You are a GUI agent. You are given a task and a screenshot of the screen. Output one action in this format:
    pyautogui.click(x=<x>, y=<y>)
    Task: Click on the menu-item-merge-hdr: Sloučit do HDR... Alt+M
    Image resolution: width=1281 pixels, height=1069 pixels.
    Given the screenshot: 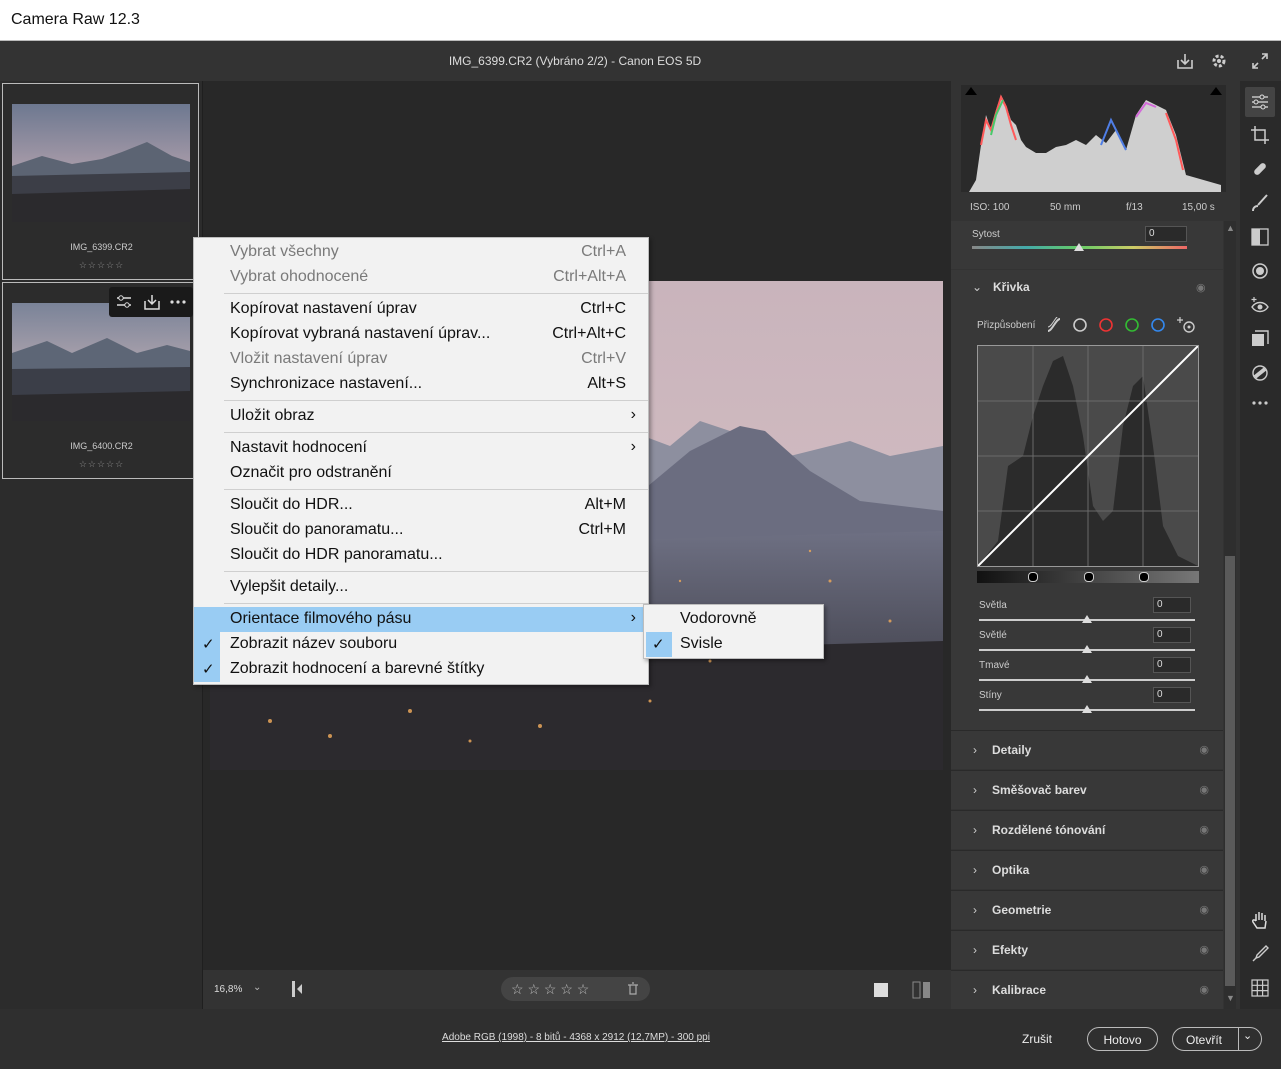 What is the action you would take?
    pyautogui.click(x=421, y=505)
    